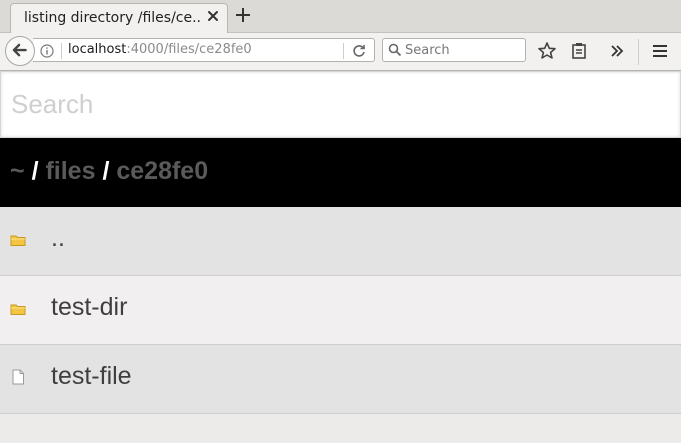 The width and height of the screenshot is (681, 443). I want to click on url-host: localhost, so click(97, 49).